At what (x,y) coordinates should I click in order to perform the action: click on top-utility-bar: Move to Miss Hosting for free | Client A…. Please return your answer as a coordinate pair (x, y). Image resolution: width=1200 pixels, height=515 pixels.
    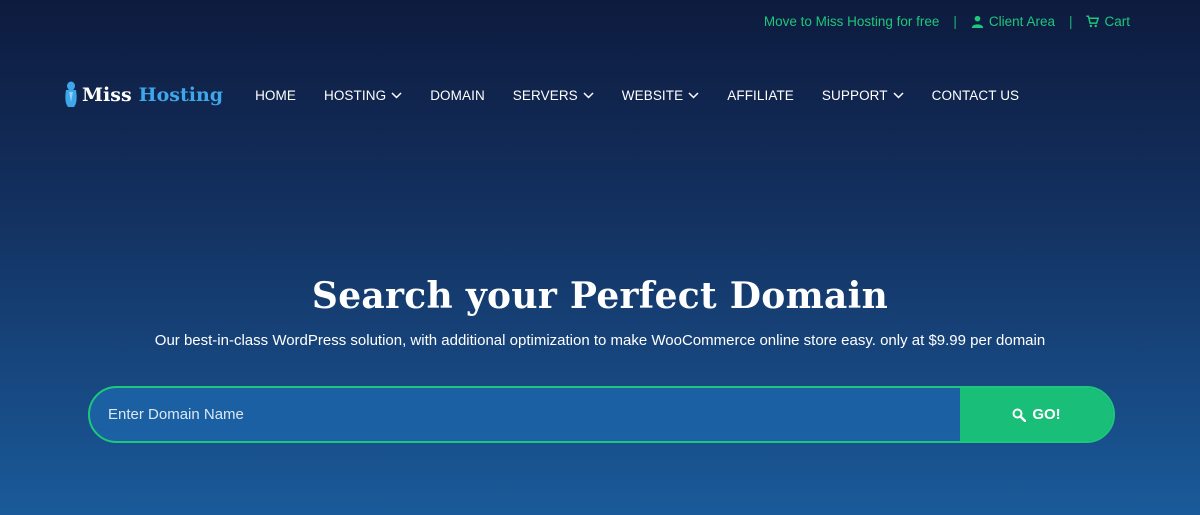
    Looking at the image, I should click on (947, 21).